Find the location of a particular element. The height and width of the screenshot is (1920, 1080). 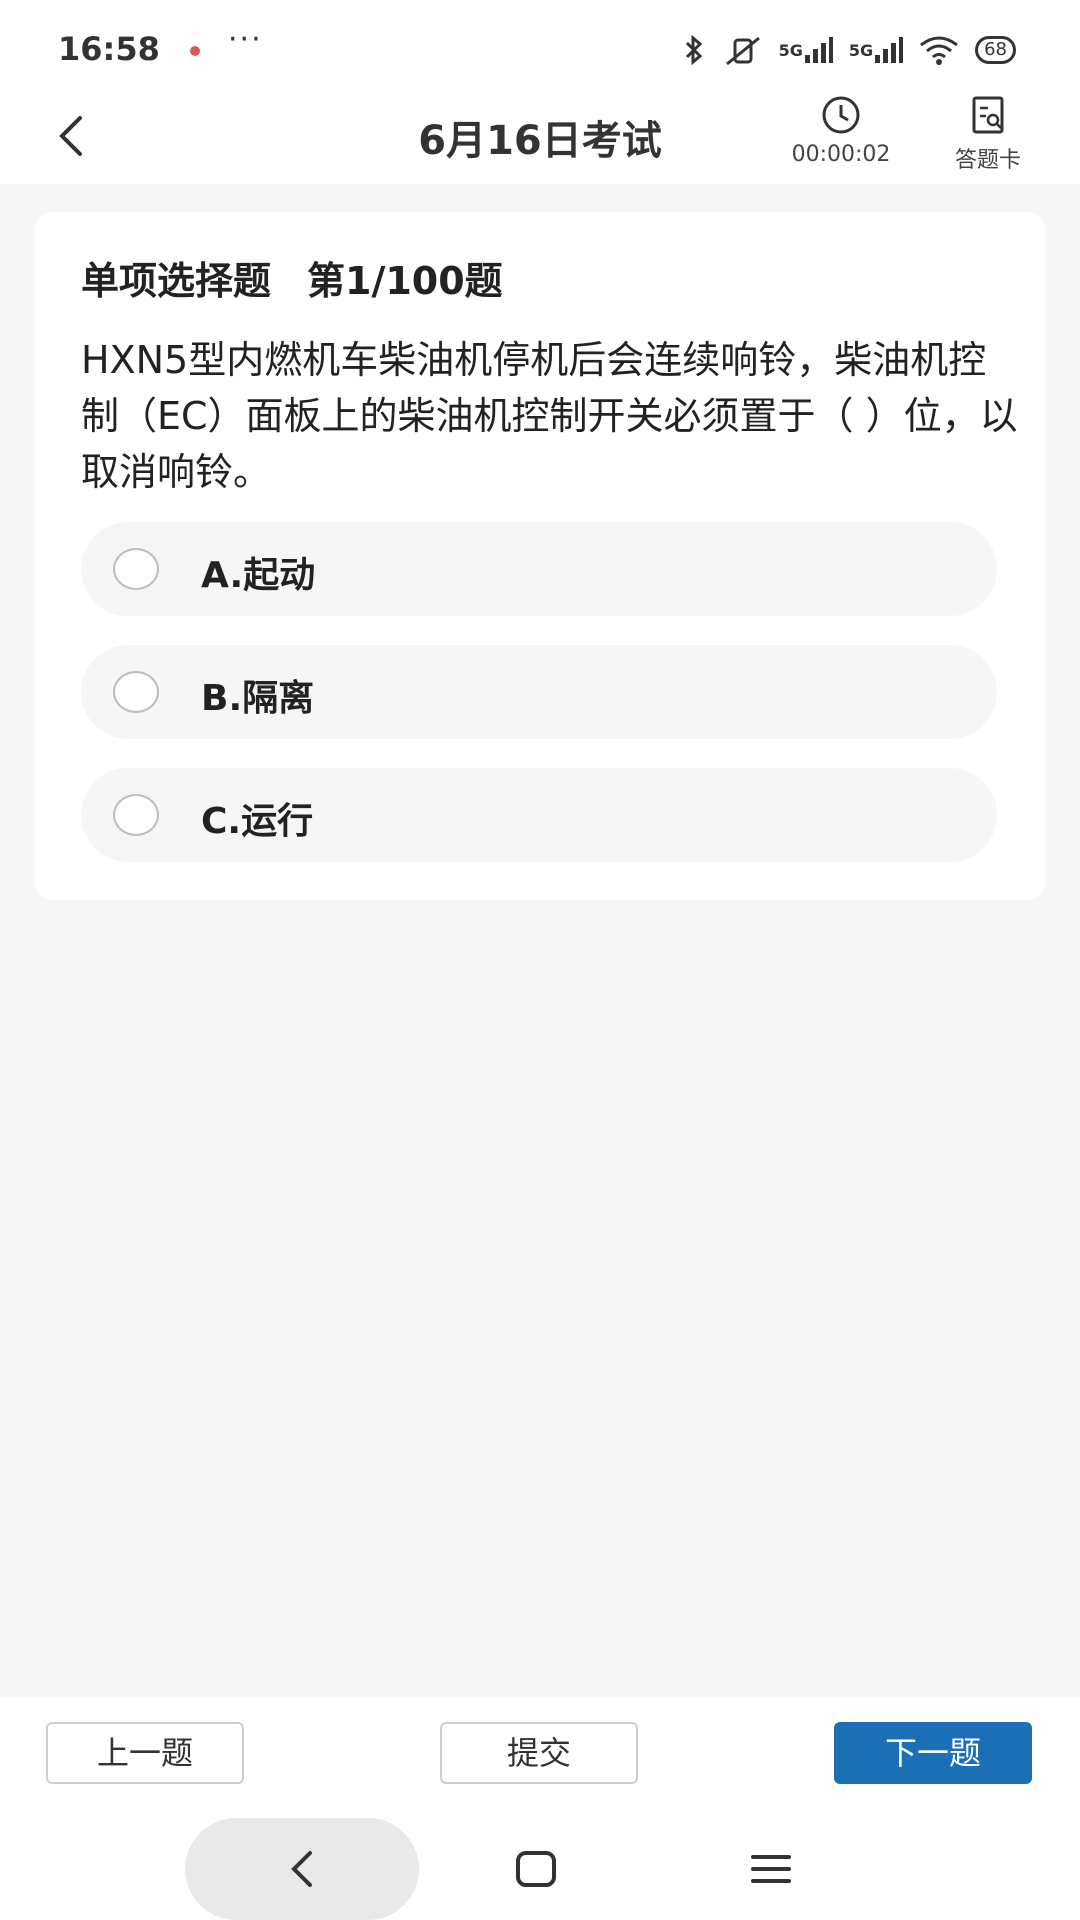

mute-vibrate-icon is located at coordinates (743, 50).